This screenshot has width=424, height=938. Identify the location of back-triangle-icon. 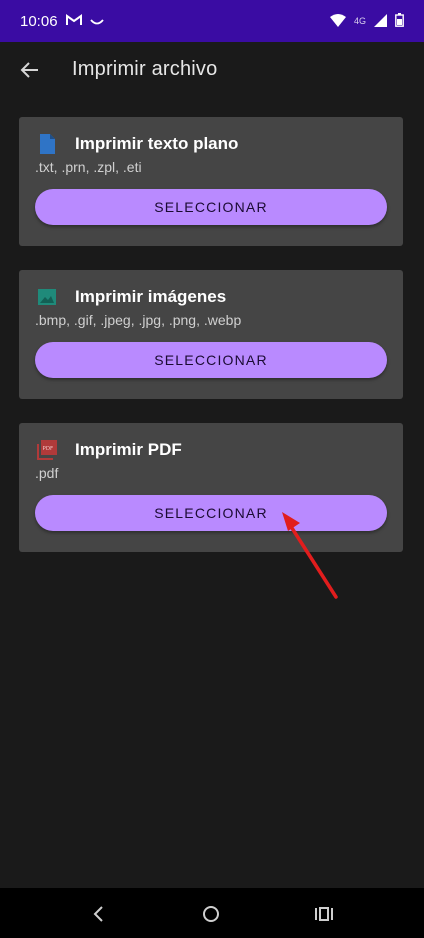
(98, 914).